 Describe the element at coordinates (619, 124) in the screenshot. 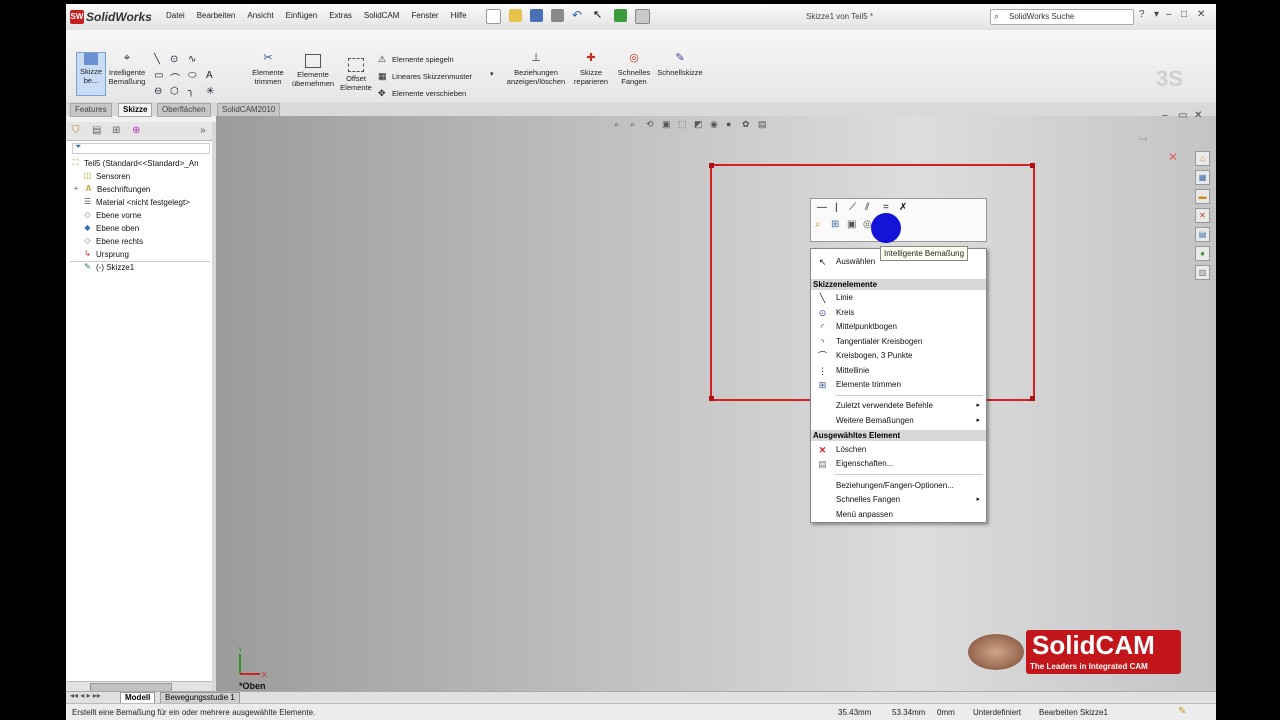

I see `zoom-to-fit-icon: ⌕` at that location.